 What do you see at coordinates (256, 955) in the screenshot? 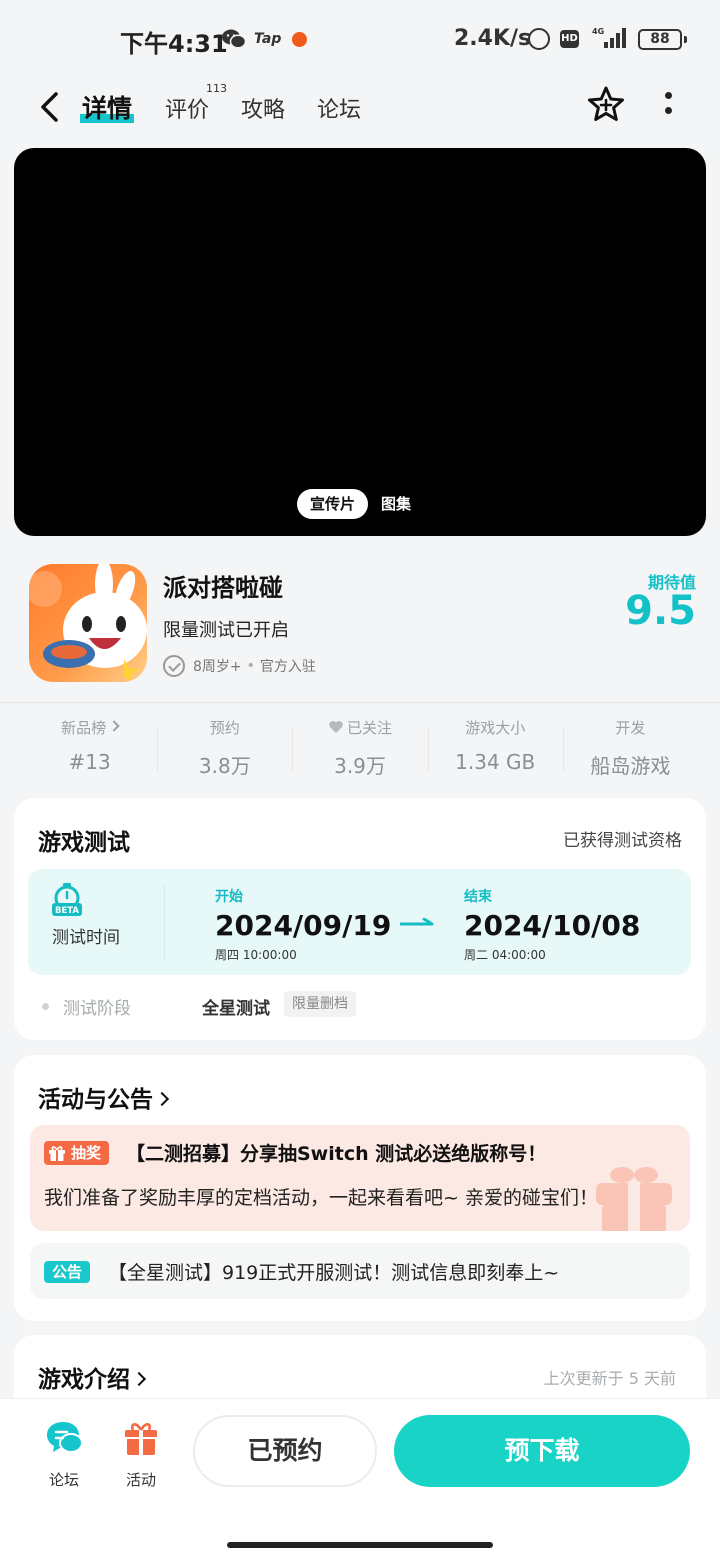
I see `start-time: 周四 10:00:00` at bounding box center [256, 955].